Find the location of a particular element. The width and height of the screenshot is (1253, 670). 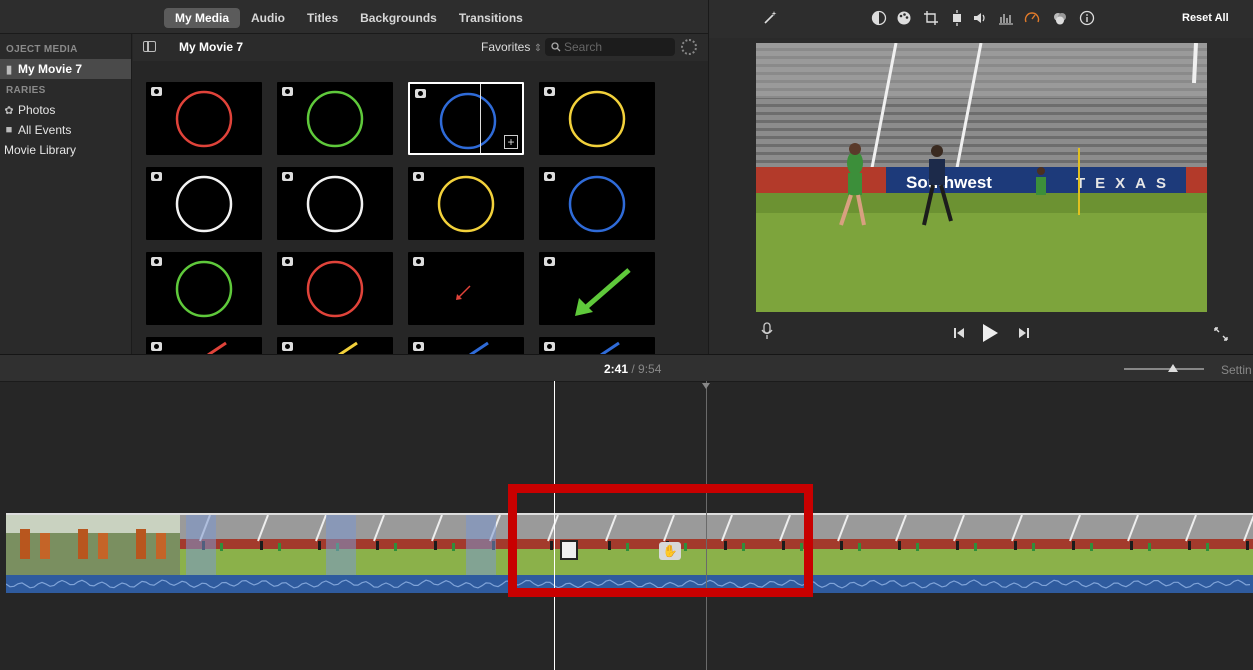

info-icon is located at coordinates (1087, 18).